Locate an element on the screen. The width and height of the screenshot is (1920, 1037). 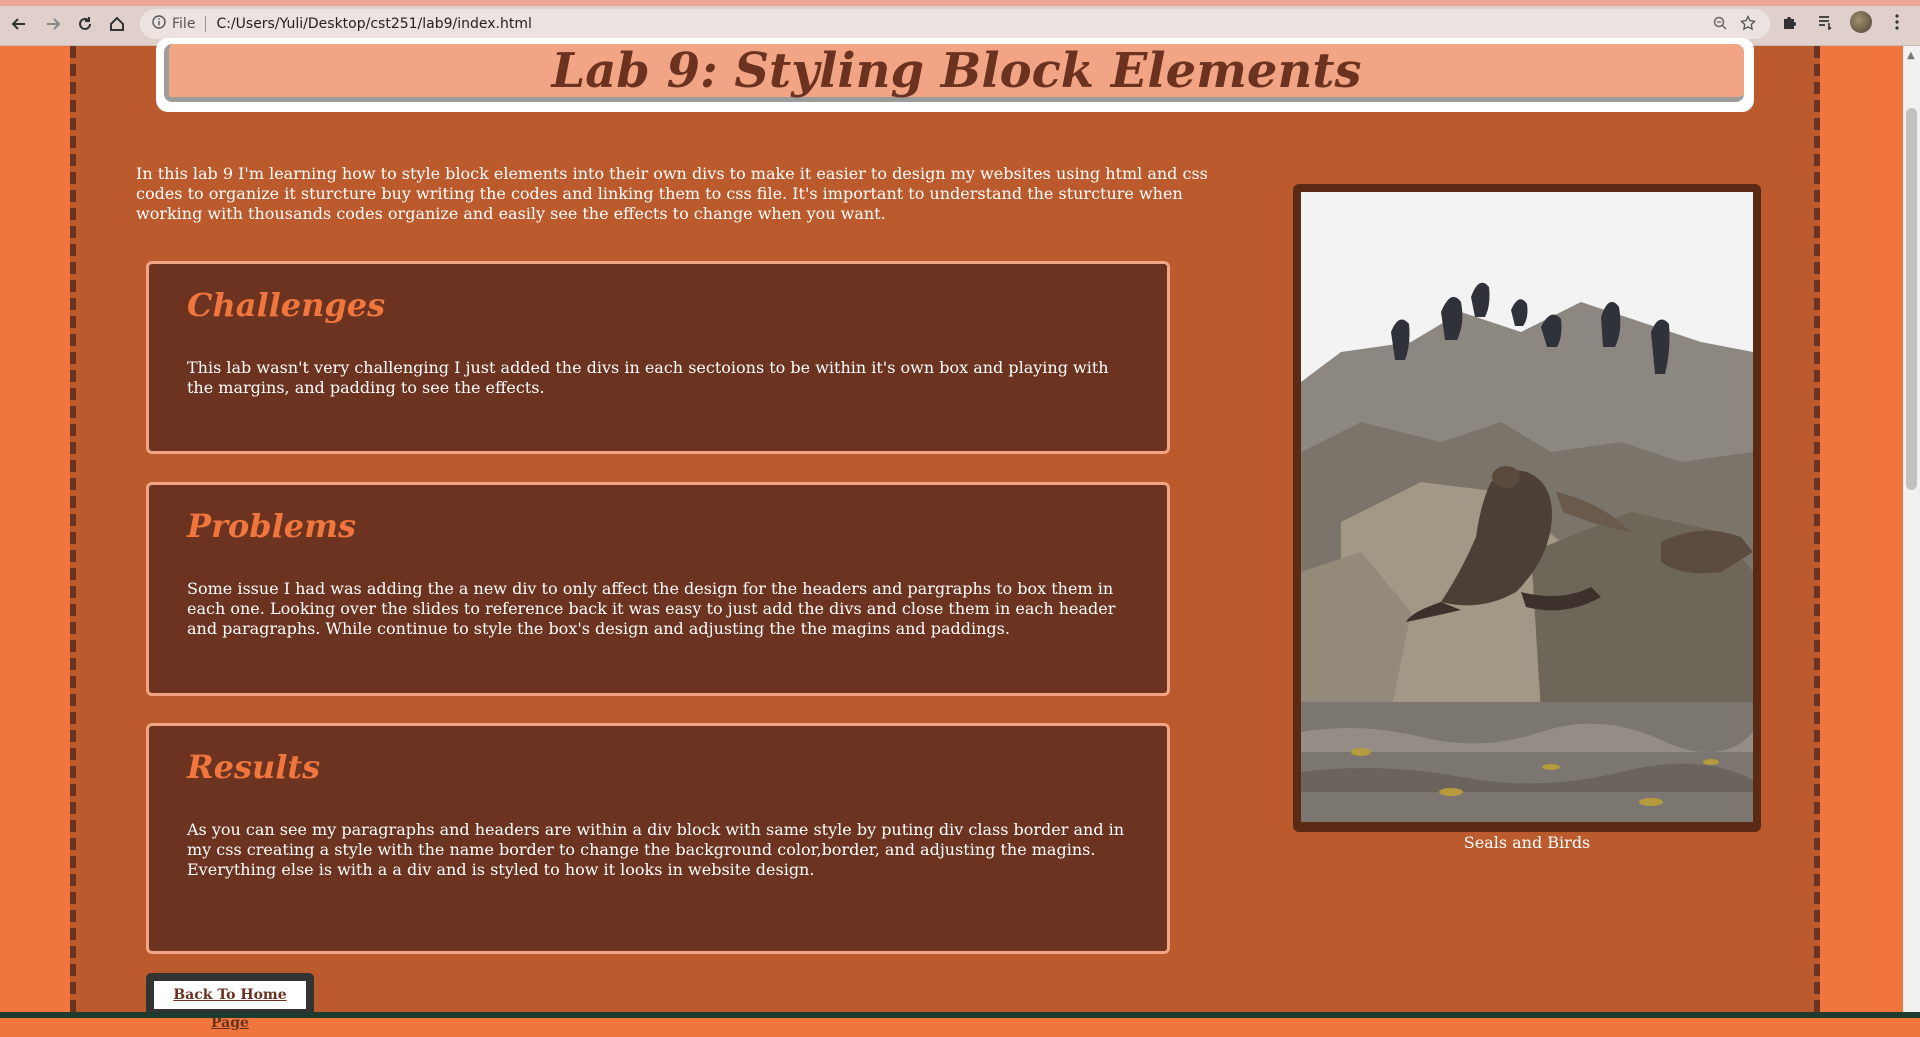
info-icon is located at coordinates (159, 24).